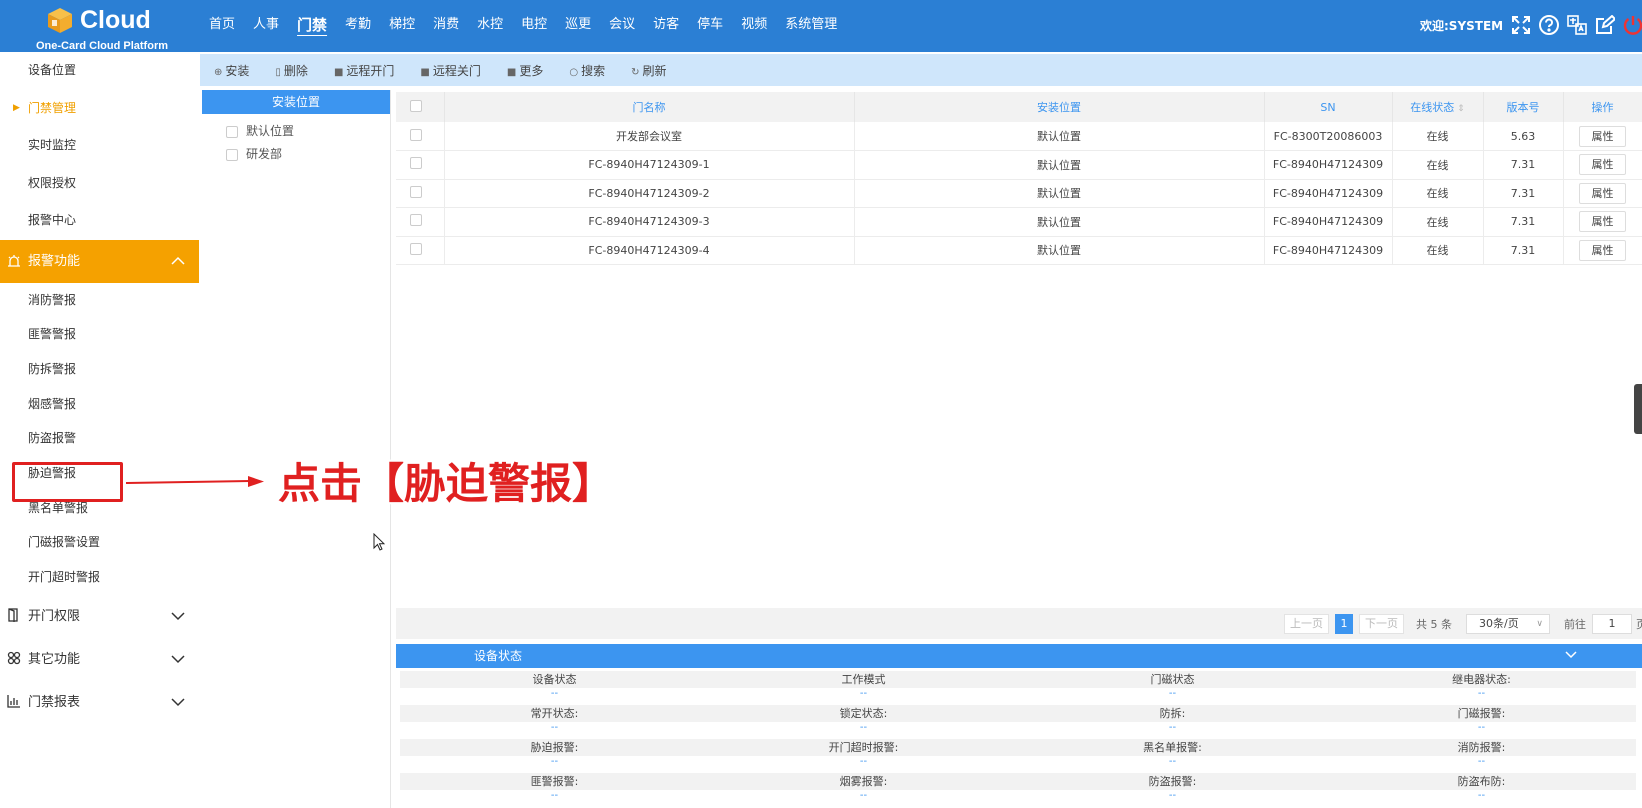 This screenshot has height=808, width=1642. Describe the element at coordinates (296, 131) in the screenshot. I see `location-tree-item: 默认位置` at that location.